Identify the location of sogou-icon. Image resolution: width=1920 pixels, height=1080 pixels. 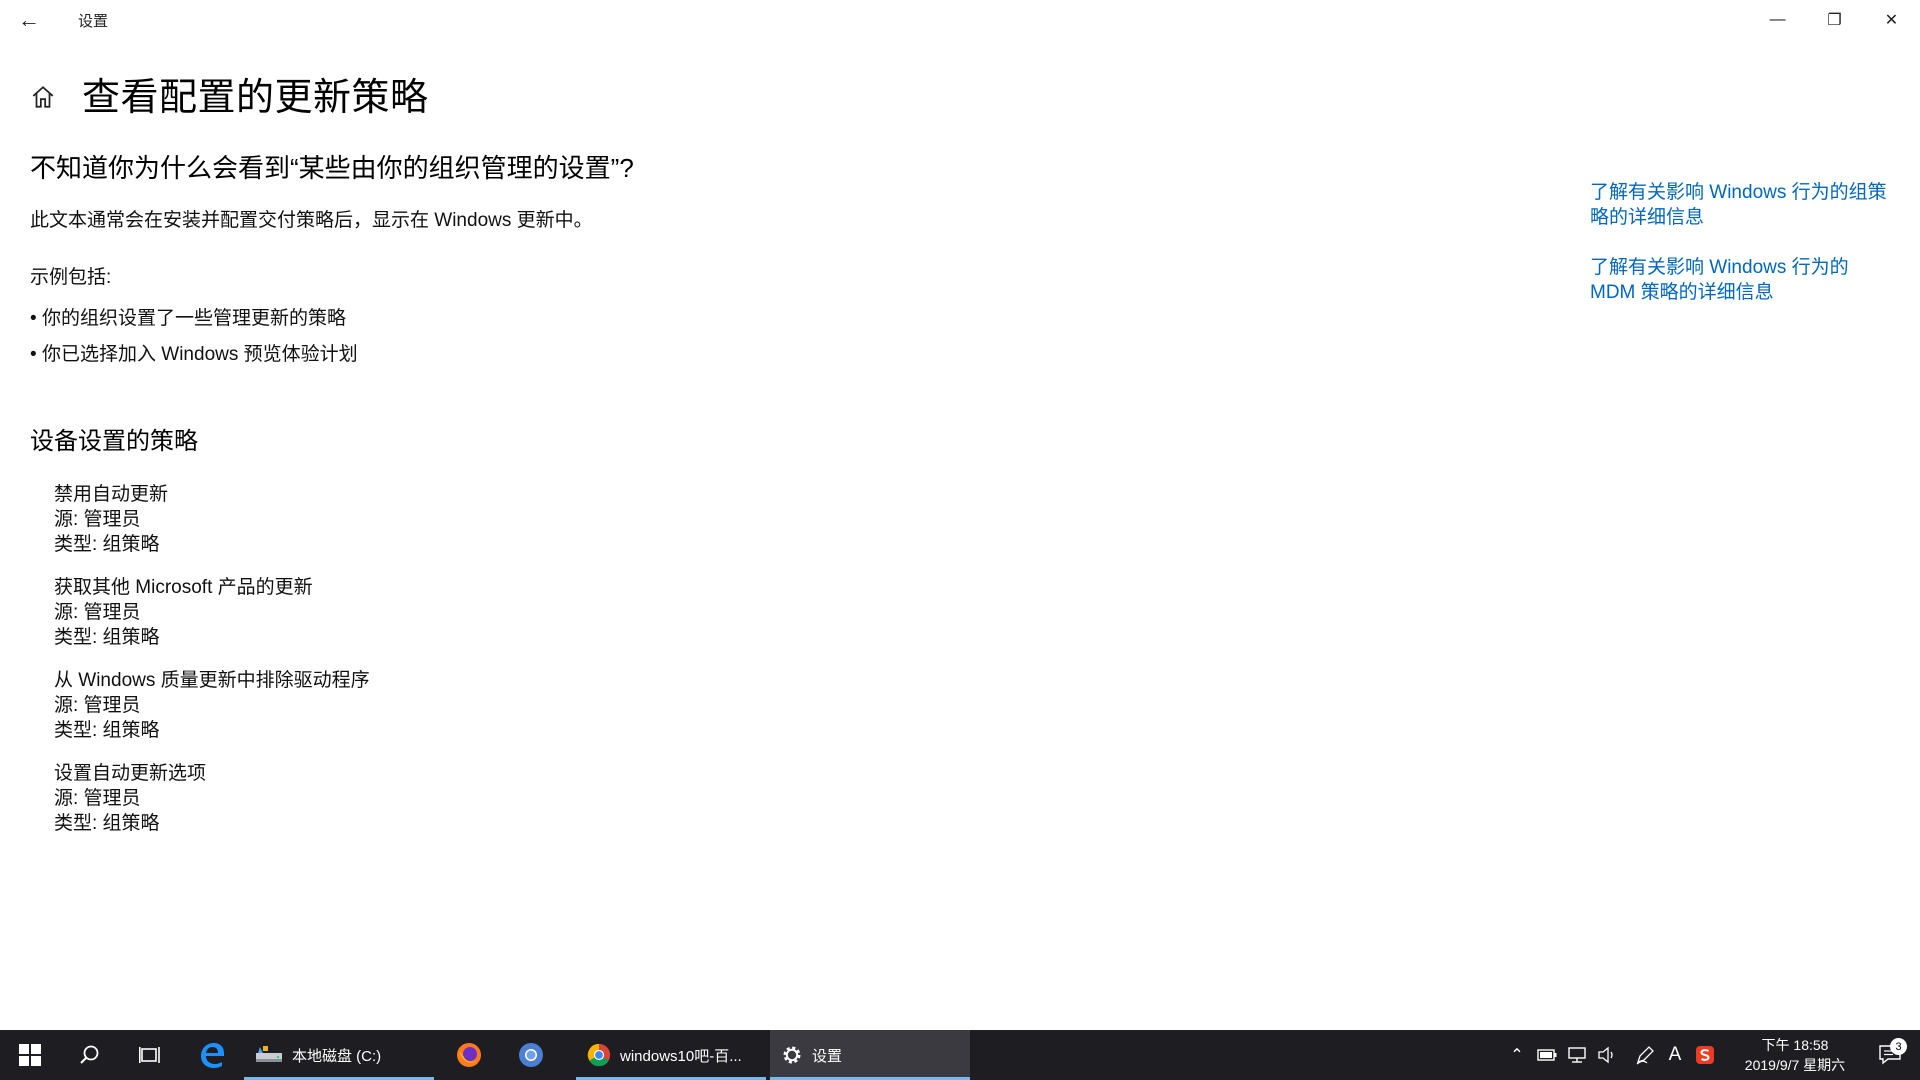
(1705, 1055).